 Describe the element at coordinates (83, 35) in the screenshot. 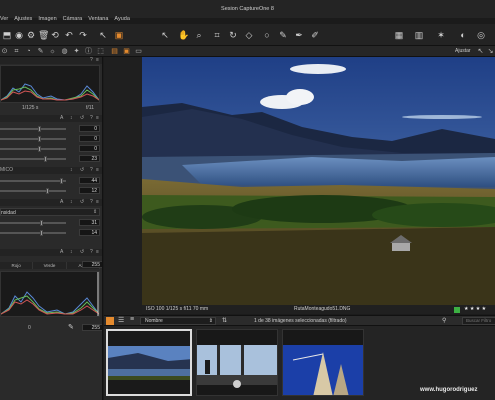

I see `redo-icon: ↷` at that location.